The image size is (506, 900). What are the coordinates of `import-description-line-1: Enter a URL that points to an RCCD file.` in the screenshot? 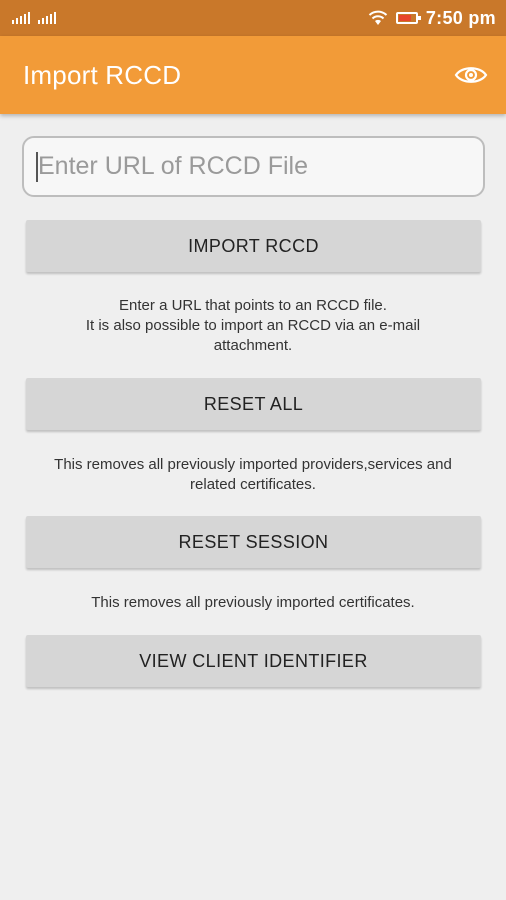 It's located at (253, 305).